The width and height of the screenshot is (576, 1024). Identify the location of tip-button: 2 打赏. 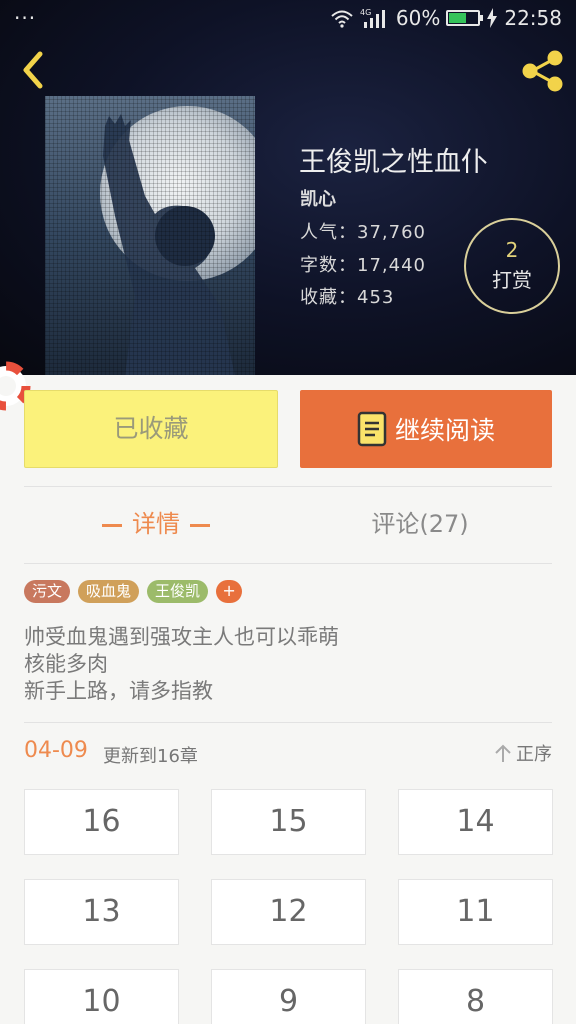
(512, 266).